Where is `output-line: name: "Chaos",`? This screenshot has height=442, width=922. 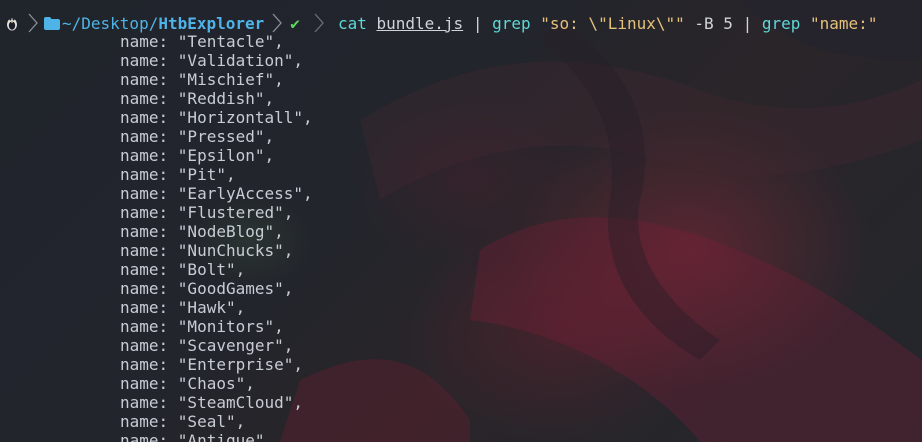 output-line: name: "Chaos", is located at coordinates (216, 383).